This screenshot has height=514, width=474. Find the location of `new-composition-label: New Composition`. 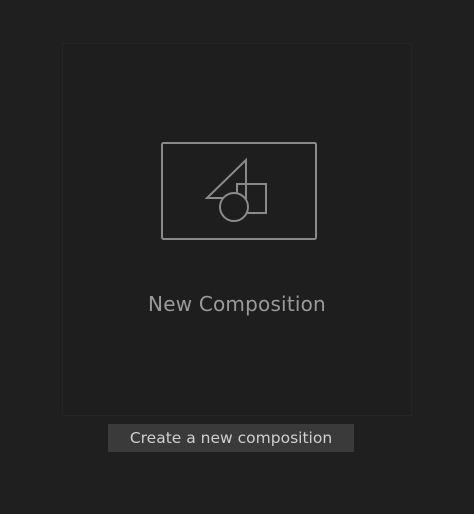

new-composition-label: New Composition is located at coordinates (237, 304).